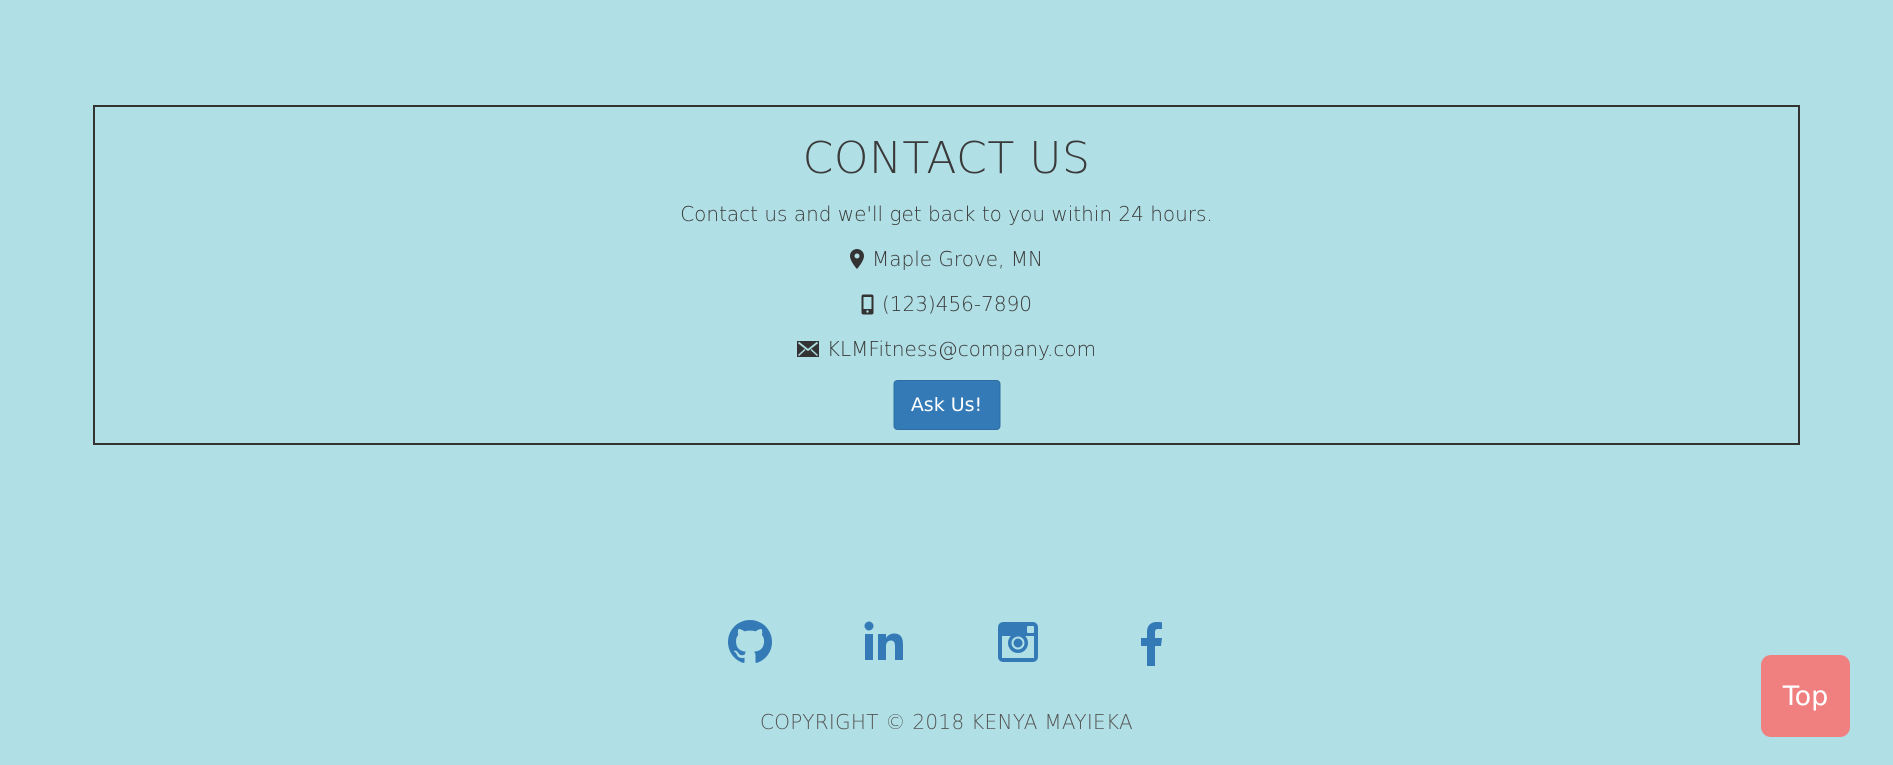 The height and width of the screenshot is (765, 1893). I want to click on contact-email: KLMFitness@company.com, so click(946, 349).